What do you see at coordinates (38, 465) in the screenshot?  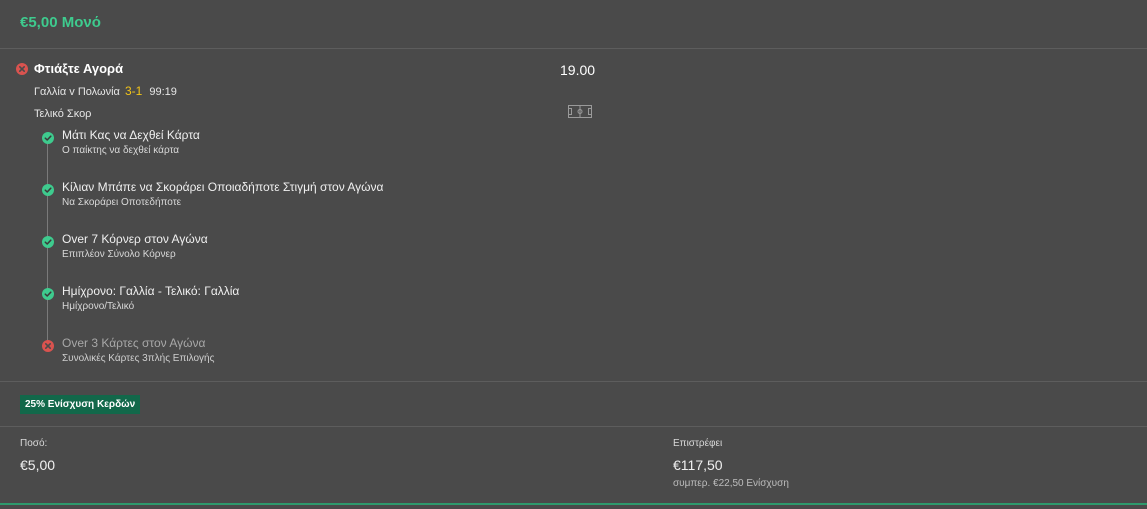 I see `stake-value: €5,00` at bounding box center [38, 465].